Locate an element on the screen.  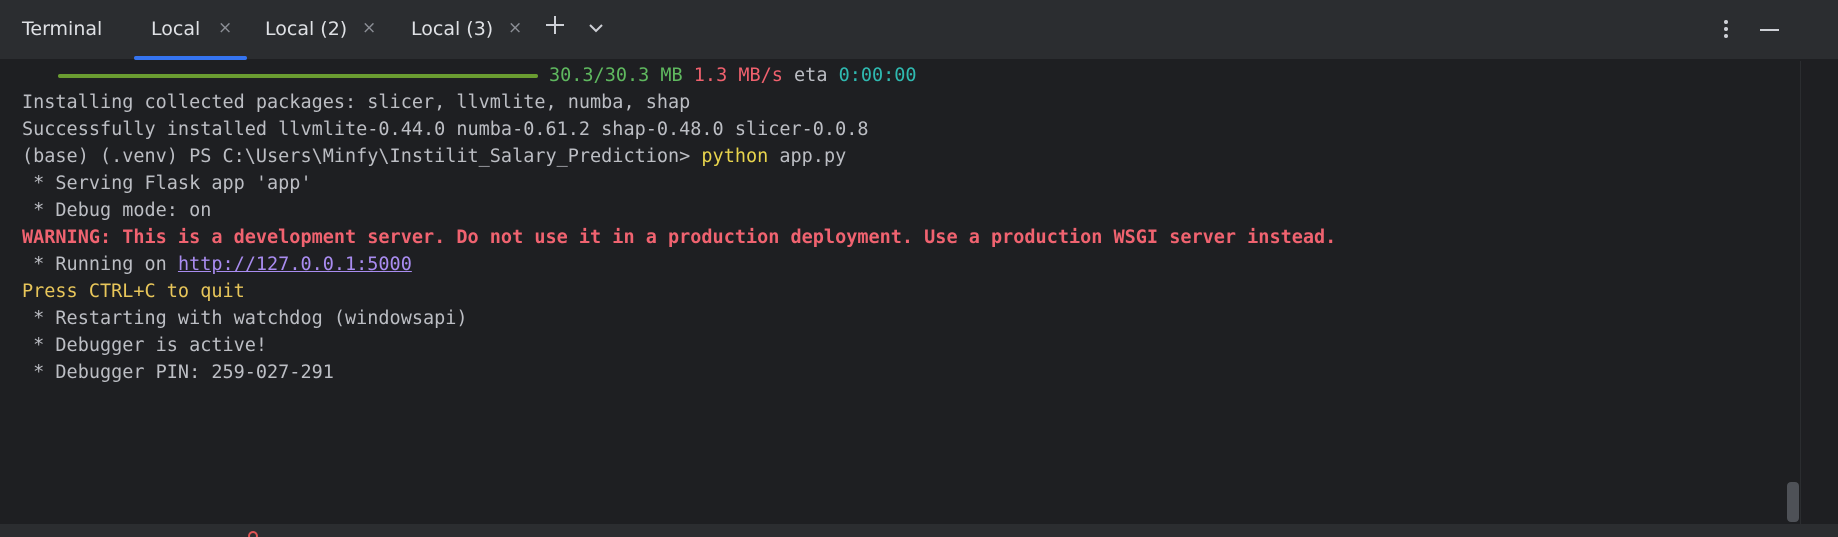
server-url-link: http://127.0.0.1:5000 is located at coordinates (295, 264).